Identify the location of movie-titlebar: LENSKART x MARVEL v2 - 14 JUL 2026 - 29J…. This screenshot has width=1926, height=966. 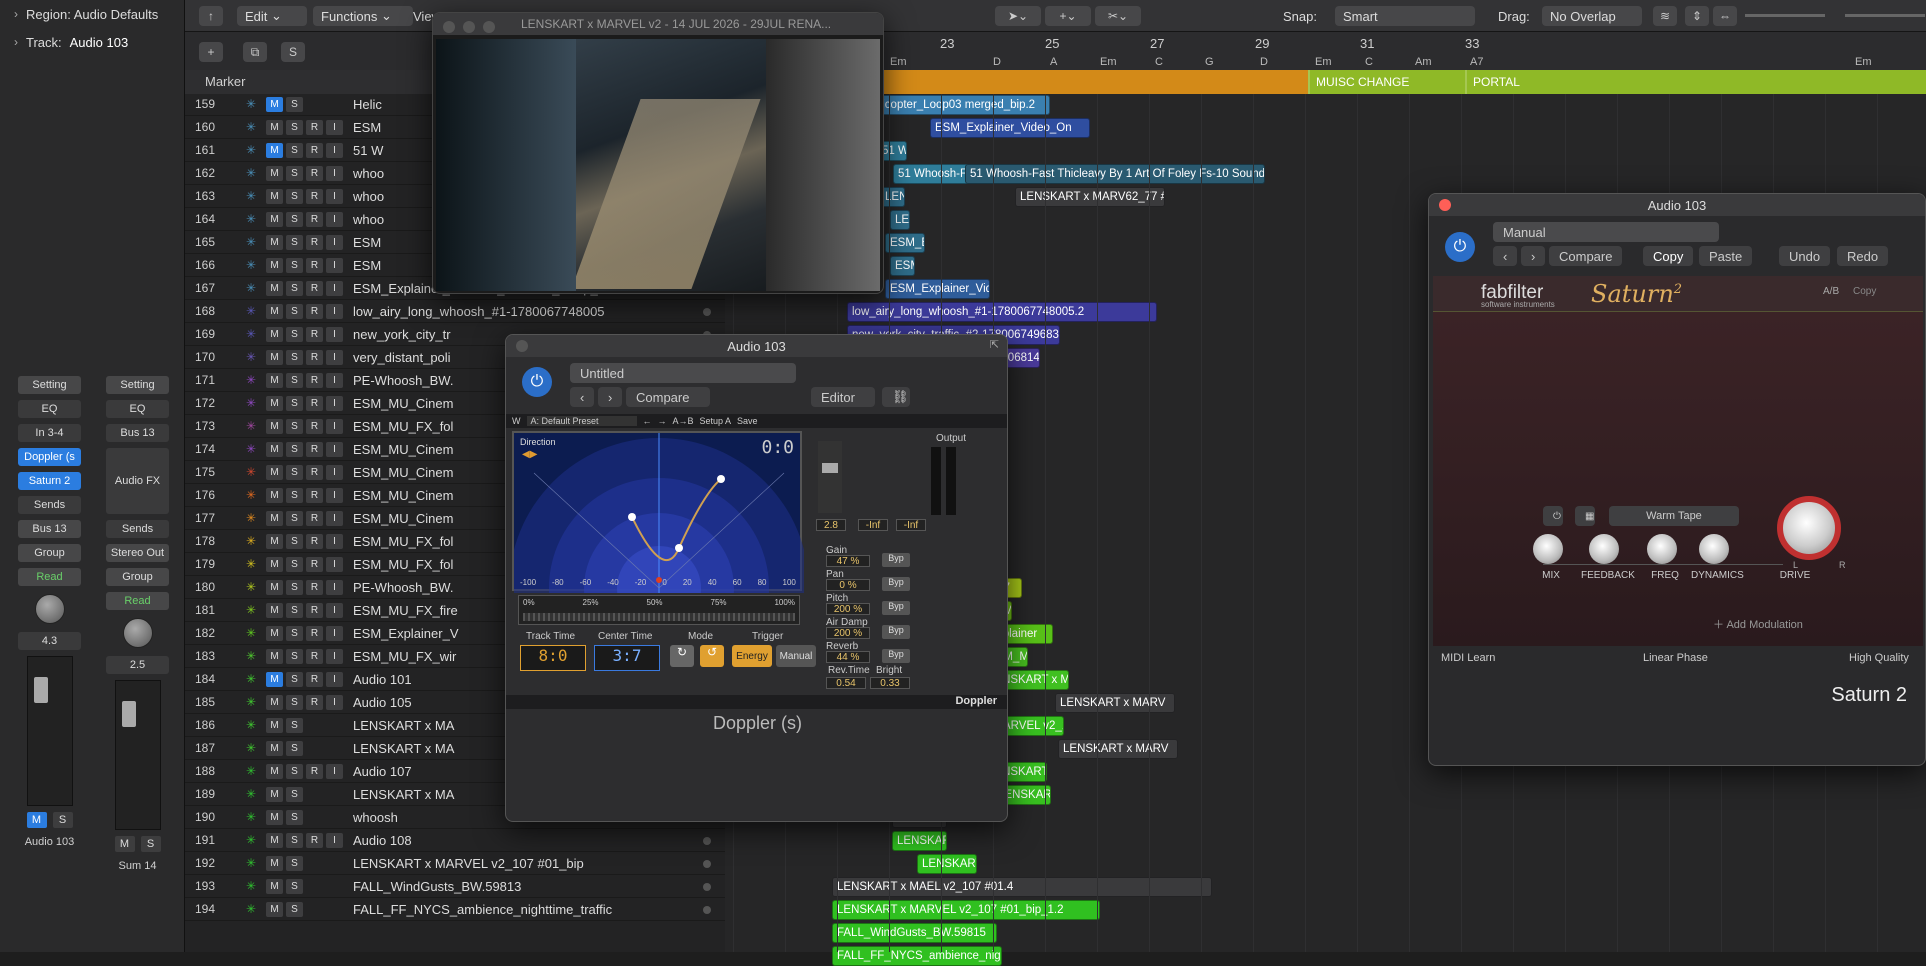
(658, 24).